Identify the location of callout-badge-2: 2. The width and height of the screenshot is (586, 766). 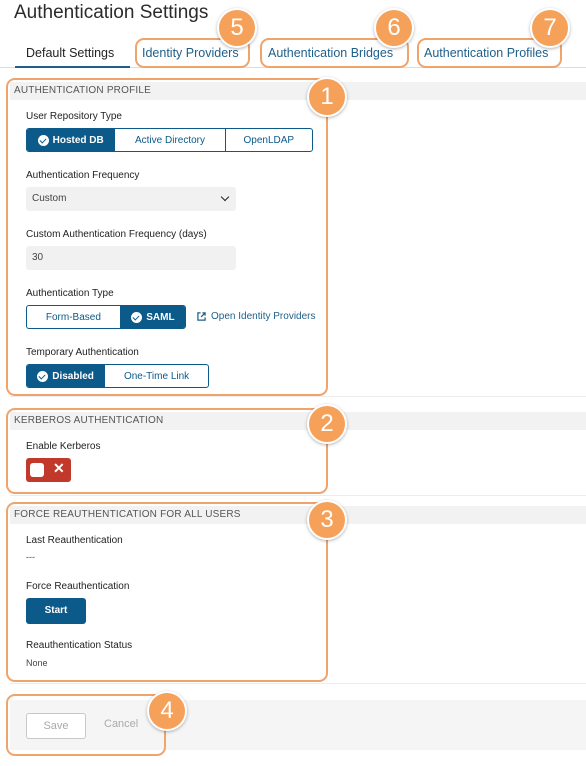
(327, 424).